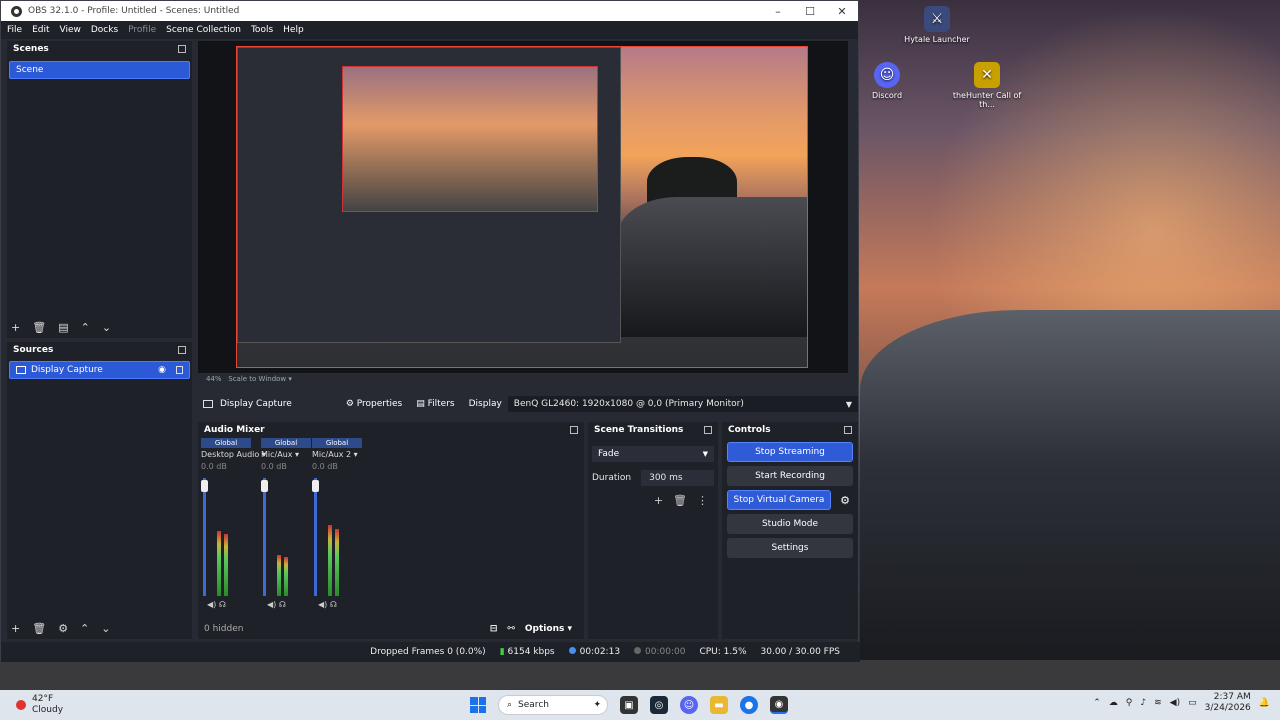 This screenshot has height=720, width=1280. What do you see at coordinates (659, 705) in the screenshot?
I see `steam-icon: ◎` at bounding box center [659, 705].